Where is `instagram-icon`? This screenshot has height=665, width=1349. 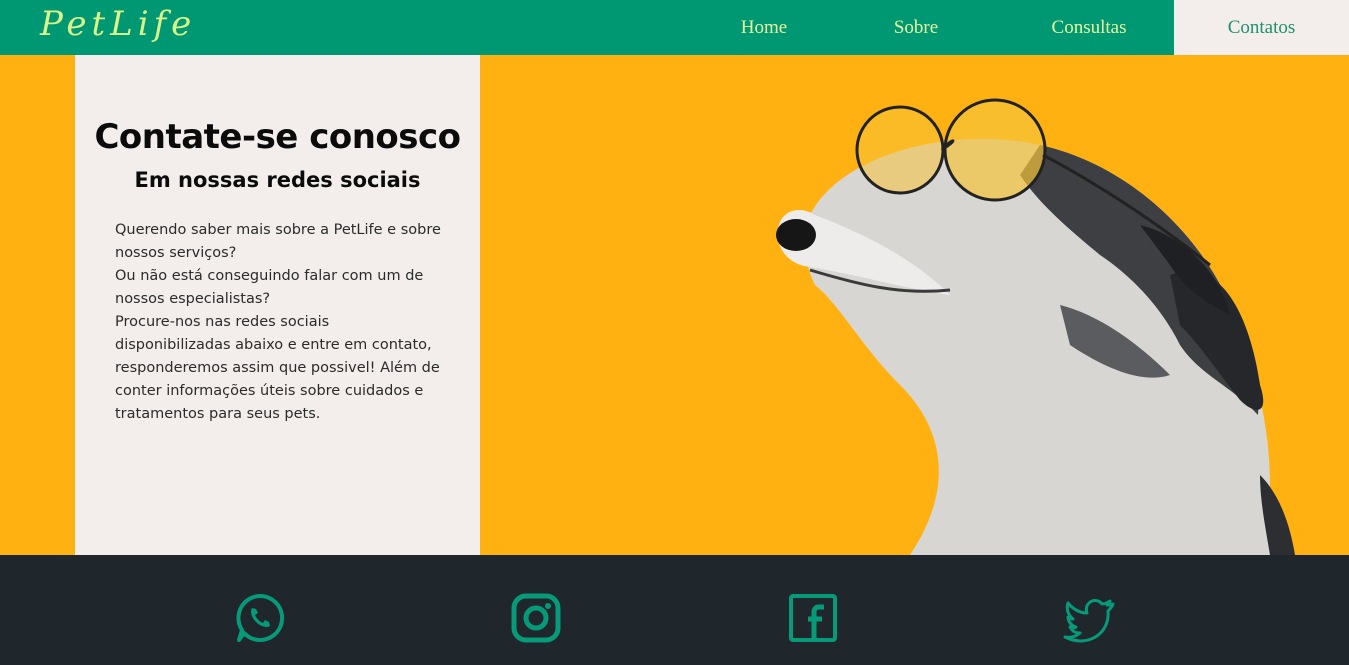
instagram-icon is located at coordinates (536, 618).